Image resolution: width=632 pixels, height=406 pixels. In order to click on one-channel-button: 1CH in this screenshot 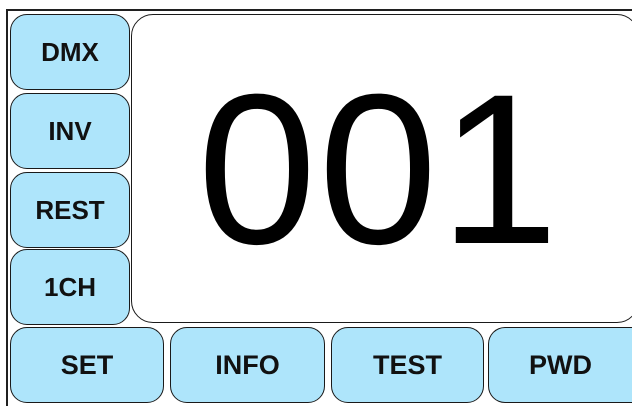, I will do `click(70, 287)`.